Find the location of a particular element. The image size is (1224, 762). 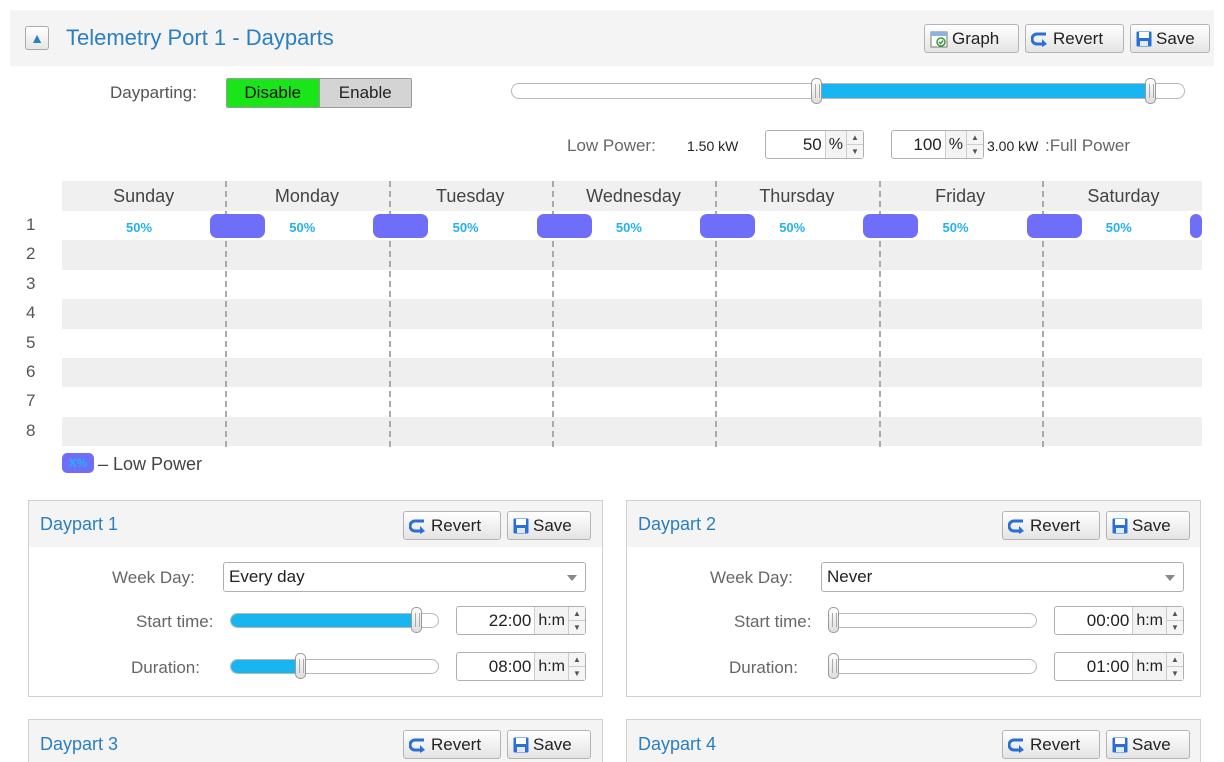

full-power-percent-input: 100 % ▲ ▼ is located at coordinates (937, 144).